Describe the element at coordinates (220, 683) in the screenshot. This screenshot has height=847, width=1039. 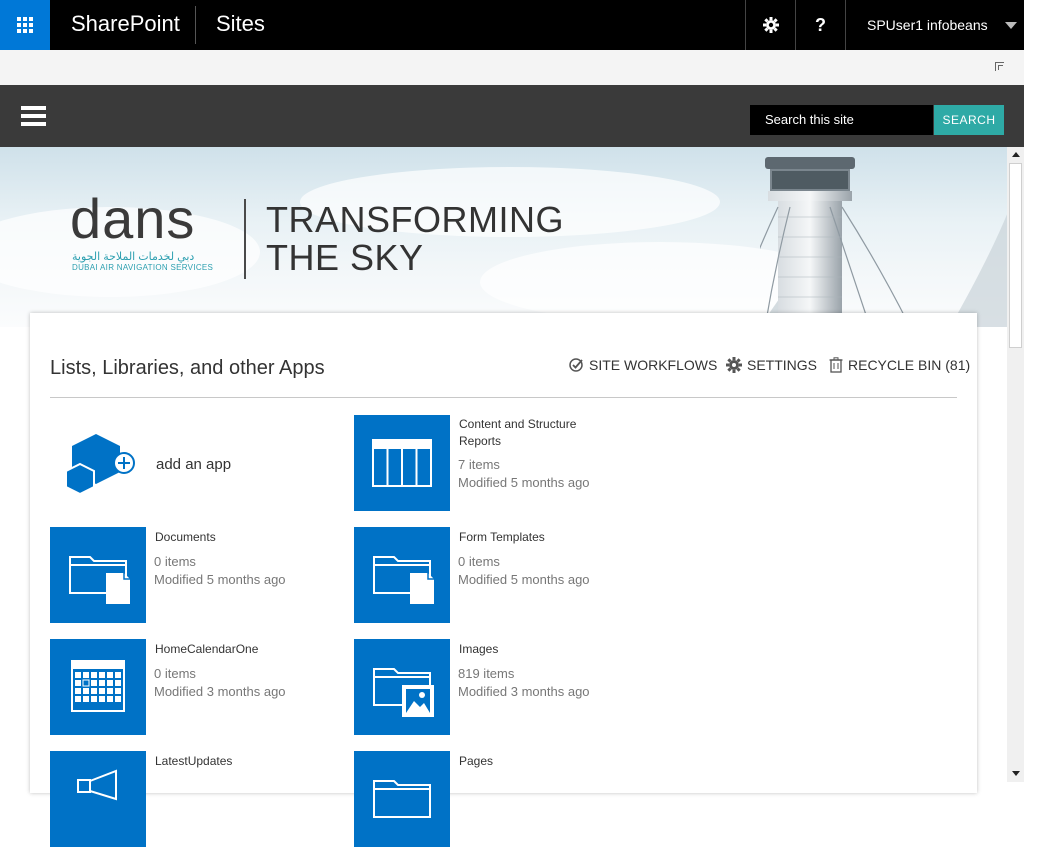
I see `app-meta: 0 items Modified 3 months ago` at that location.